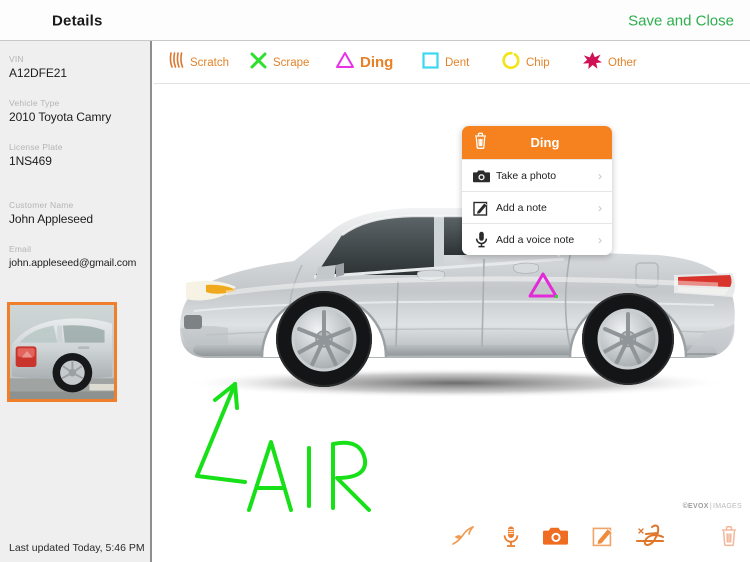 The height and width of the screenshot is (562, 750). Describe the element at coordinates (526, 175) in the screenshot. I see `popup-row-label: Take a photo` at that location.